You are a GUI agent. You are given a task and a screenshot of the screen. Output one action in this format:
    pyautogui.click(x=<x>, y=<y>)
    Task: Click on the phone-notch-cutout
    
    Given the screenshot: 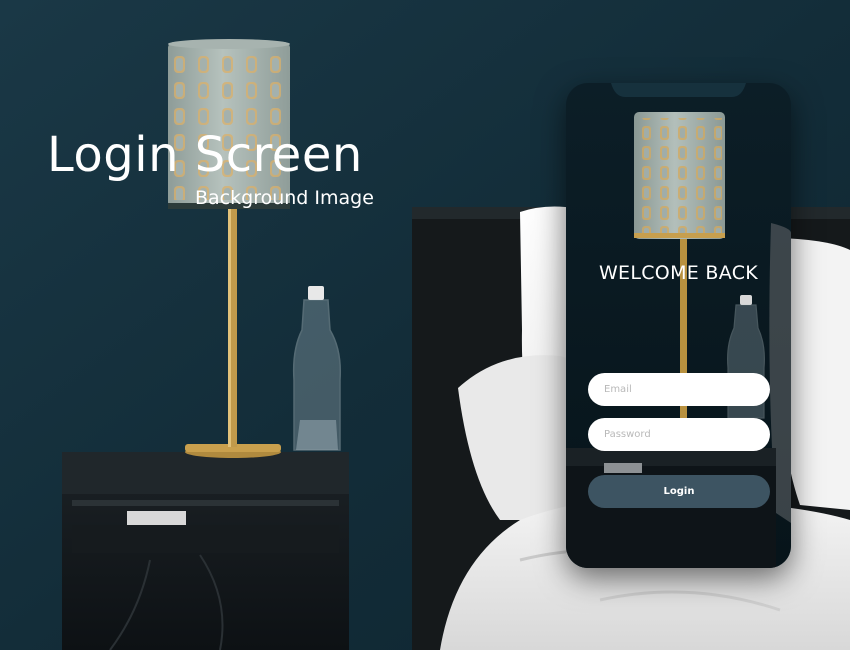 What is the action you would take?
    pyautogui.click(x=678, y=90)
    